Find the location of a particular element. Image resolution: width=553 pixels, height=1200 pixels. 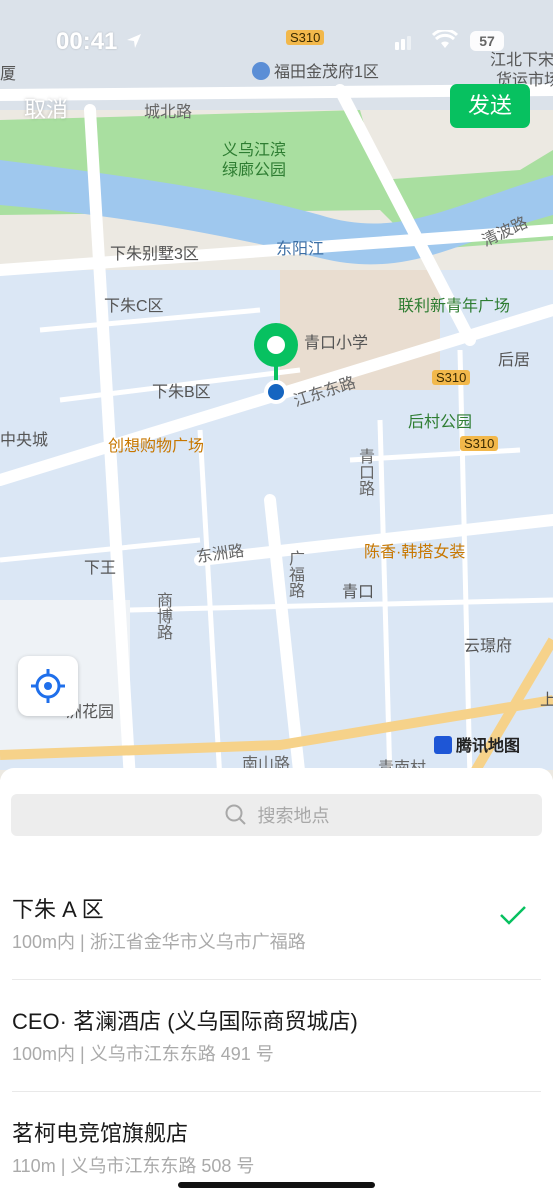

status-bar: 00:41 57 is located at coordinates (276, 40).